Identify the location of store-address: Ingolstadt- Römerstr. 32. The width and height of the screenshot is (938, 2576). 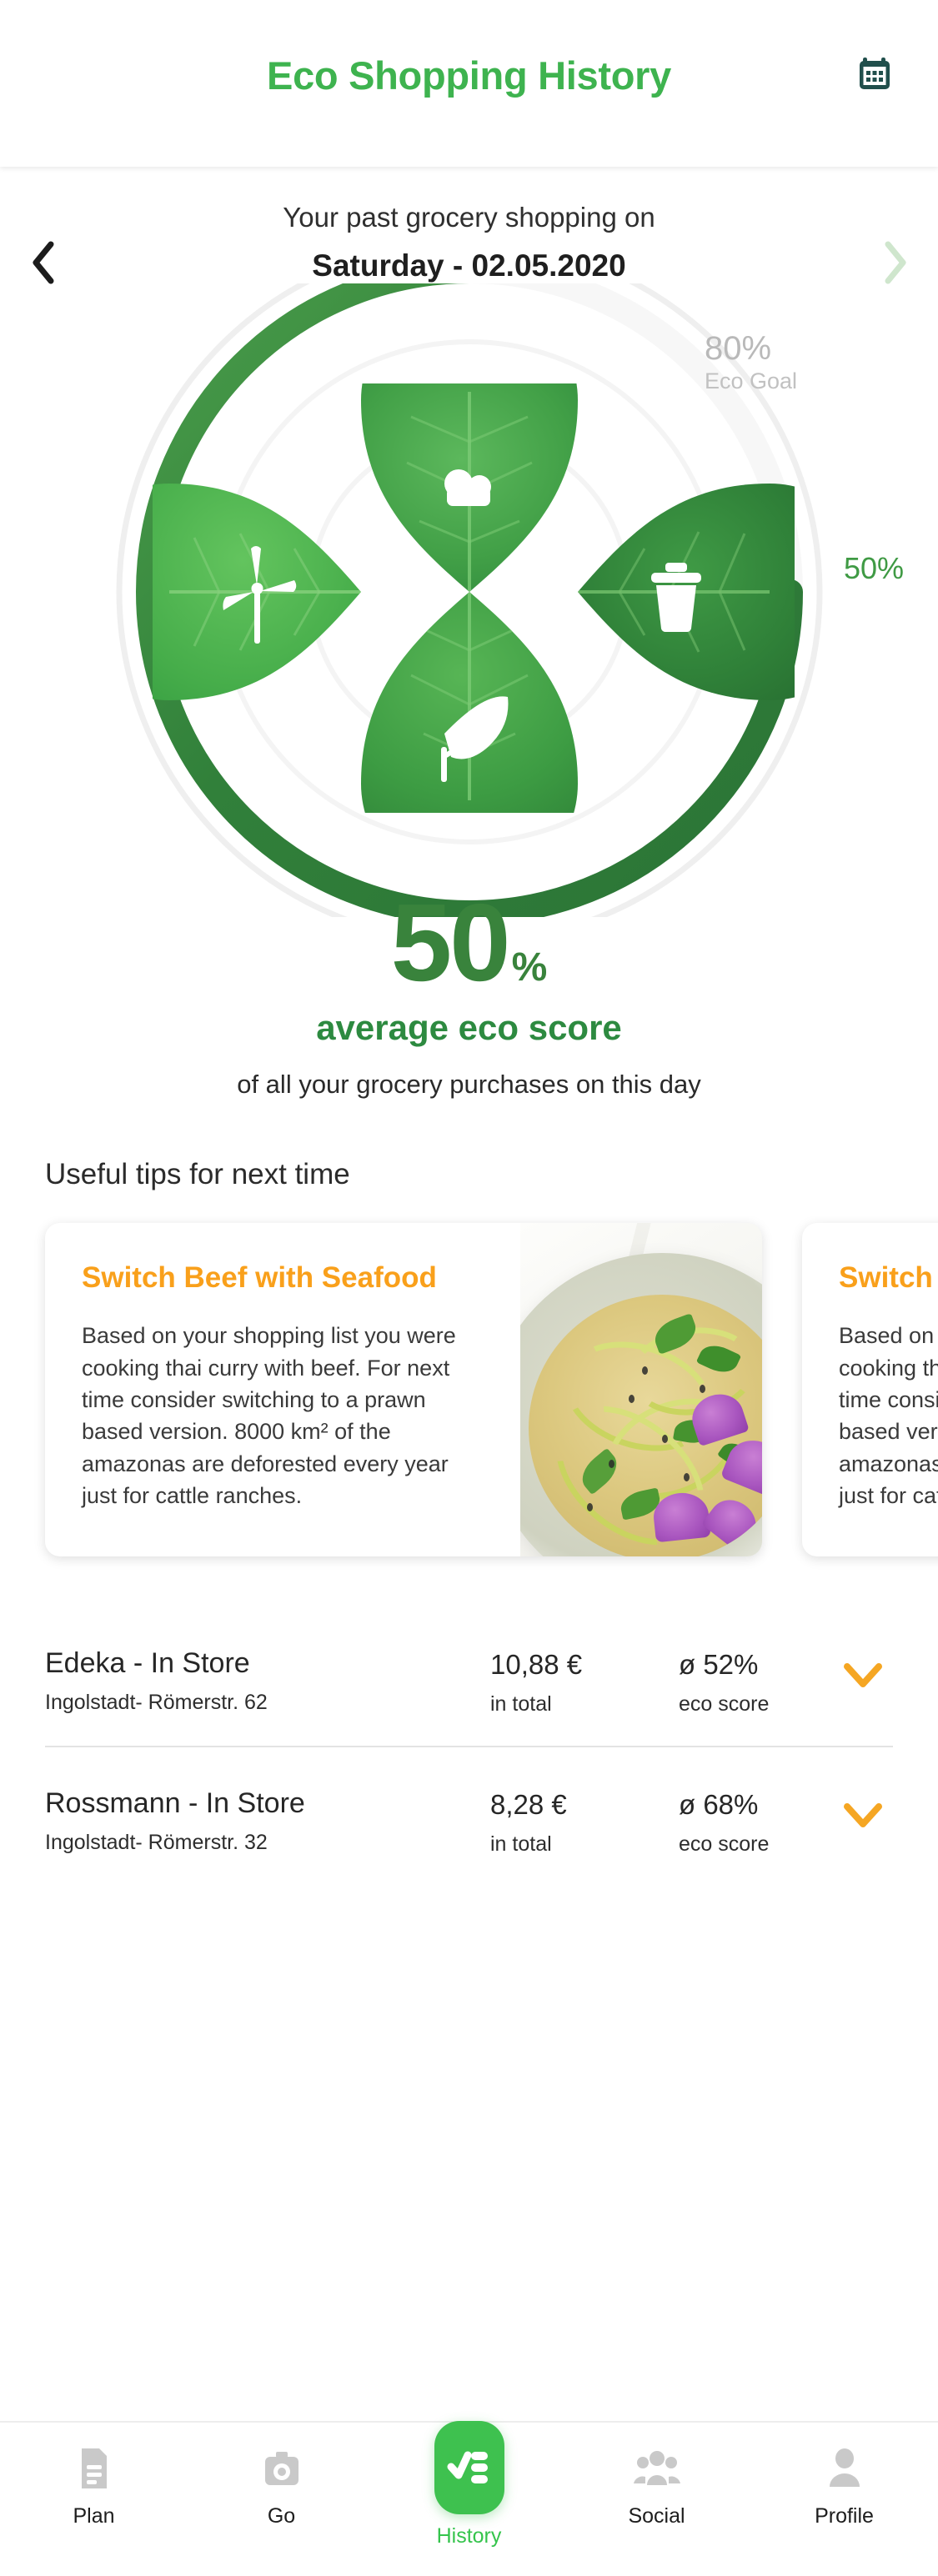
(156, 1843).